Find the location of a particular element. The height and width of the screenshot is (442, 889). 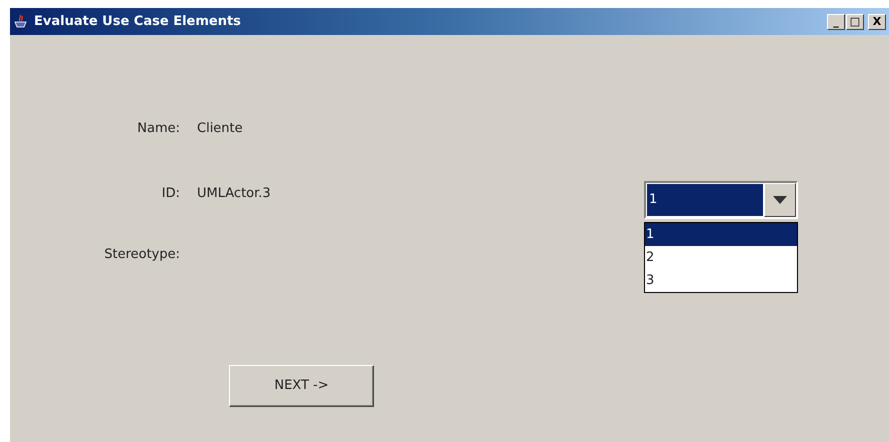

combo-value: 1 is located at coordinates (705, 200).